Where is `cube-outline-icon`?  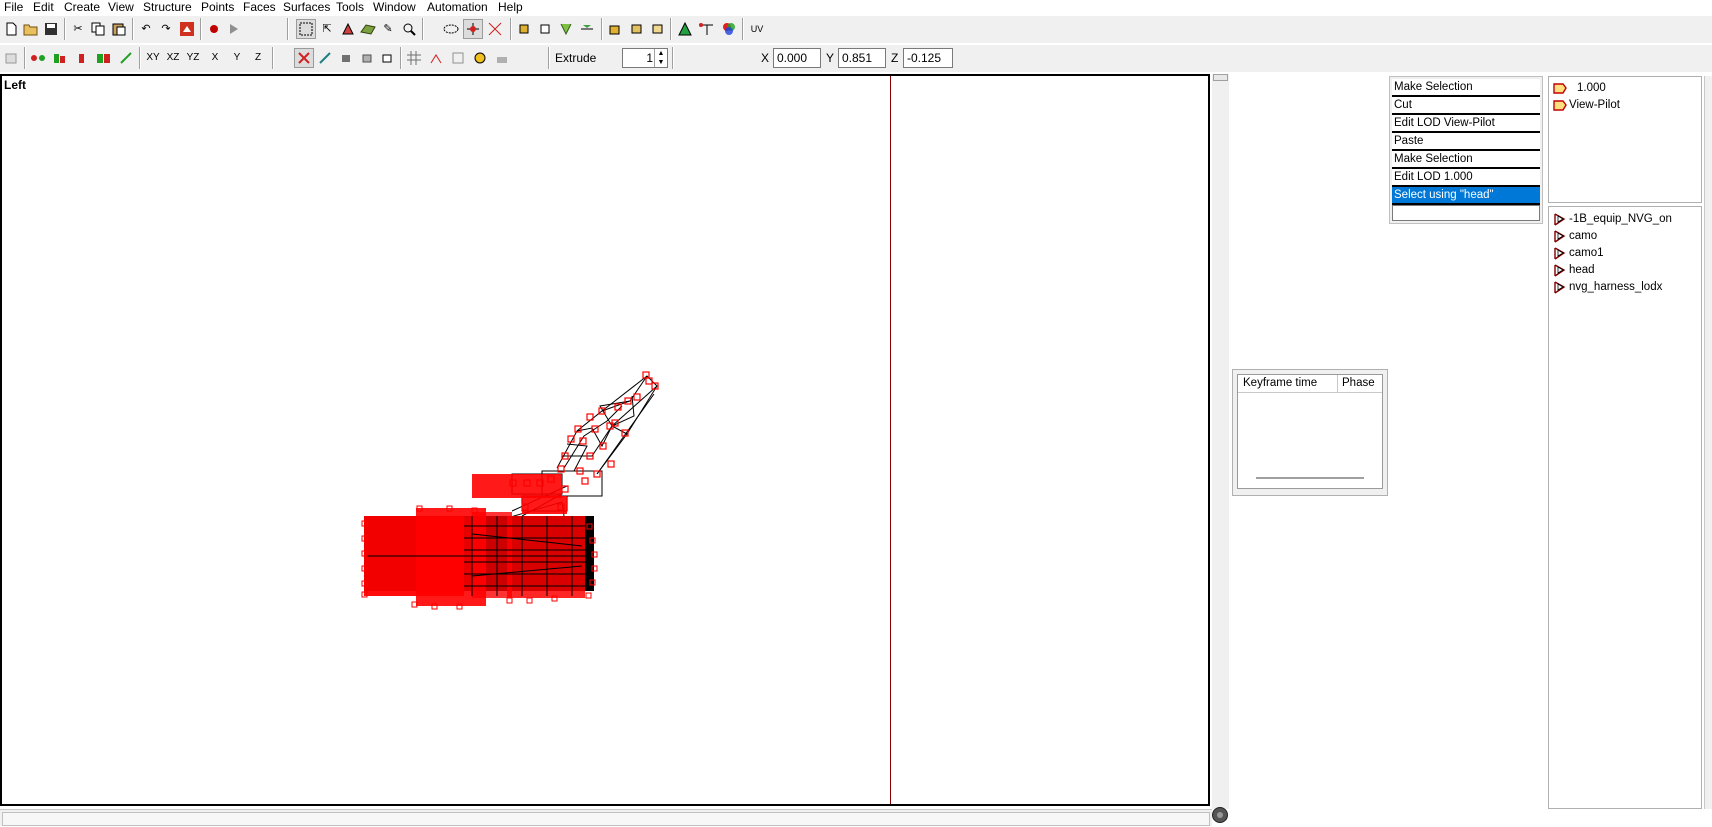
cube-outline-icon is located at coordinates (387, 58).